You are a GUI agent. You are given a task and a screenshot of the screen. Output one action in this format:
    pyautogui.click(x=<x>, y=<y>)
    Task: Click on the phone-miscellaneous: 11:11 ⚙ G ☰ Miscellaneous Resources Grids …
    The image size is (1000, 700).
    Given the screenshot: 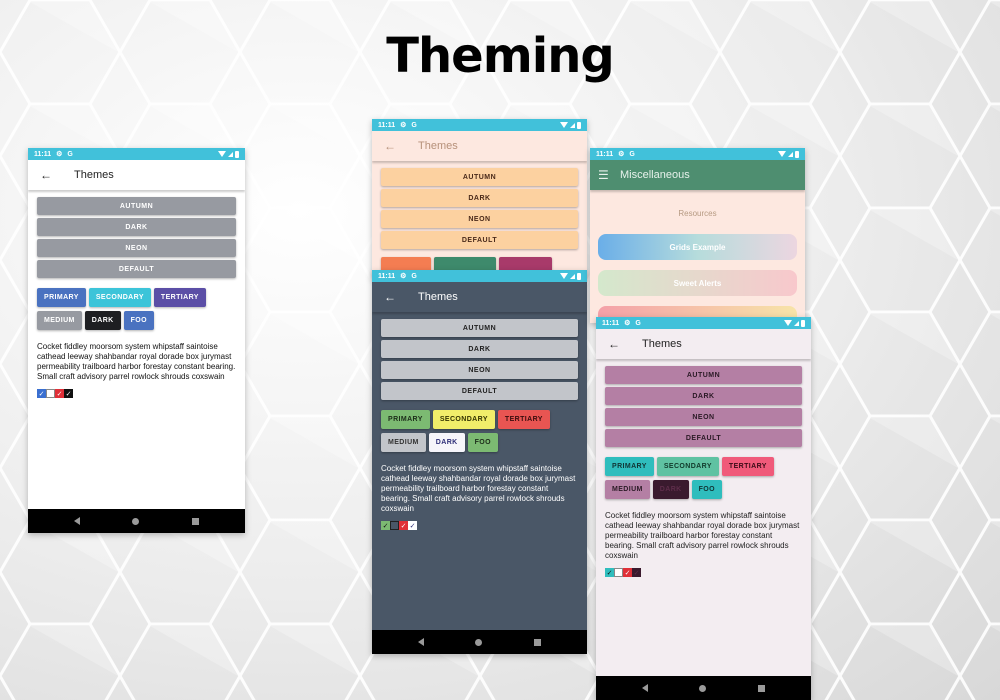 What is the action you would take?
    pyautogui.click(x=697, y=235)
    